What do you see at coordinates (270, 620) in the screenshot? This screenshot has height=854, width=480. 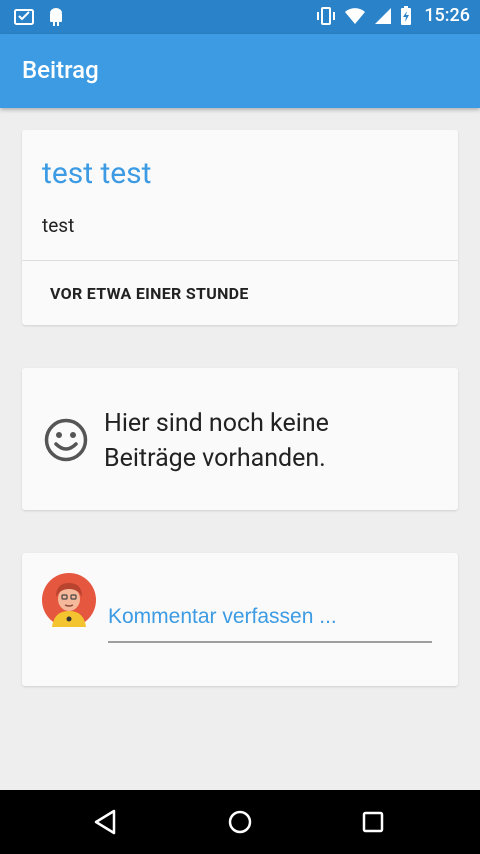 I see `comment-input` at bounding box center [270, 620].